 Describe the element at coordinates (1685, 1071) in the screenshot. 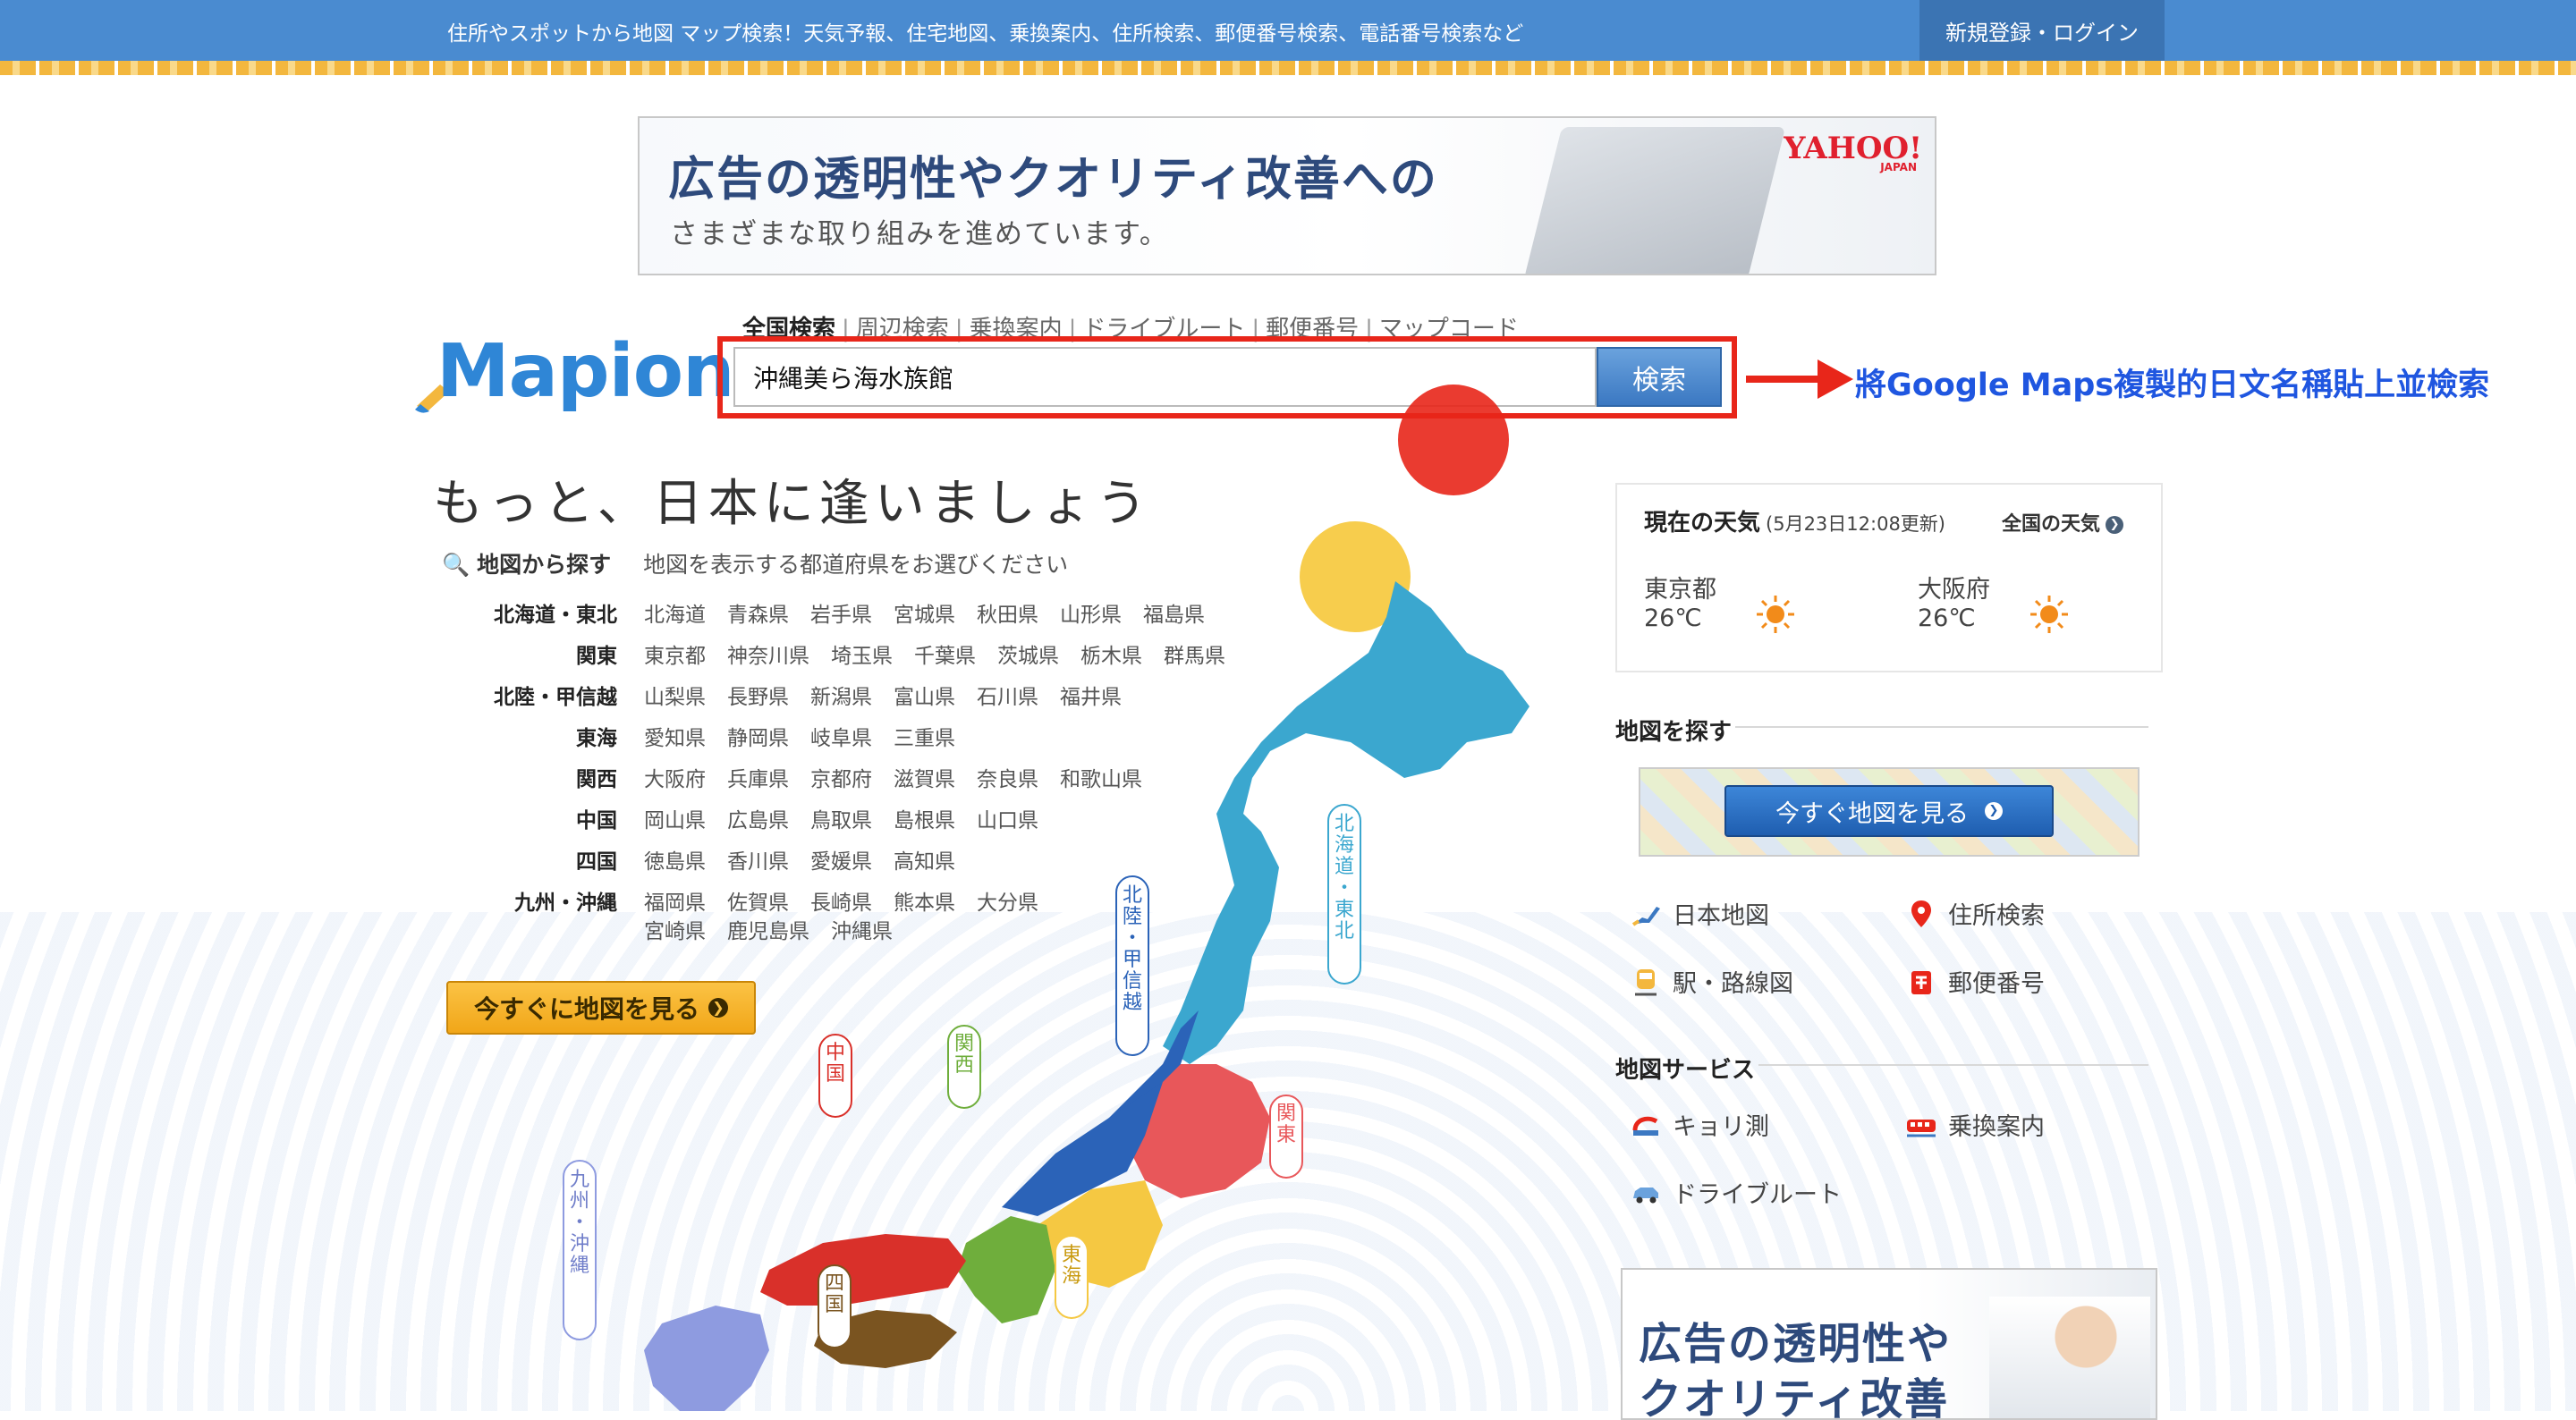

I see `map-services-title: 地図サービス` at that location.